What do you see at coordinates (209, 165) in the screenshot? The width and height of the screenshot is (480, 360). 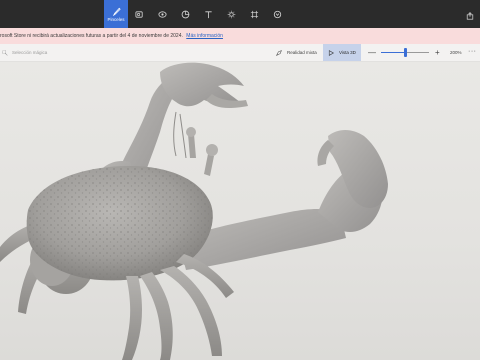 I see `crab-eye-stalk-right` at bounding box center [209, 165].